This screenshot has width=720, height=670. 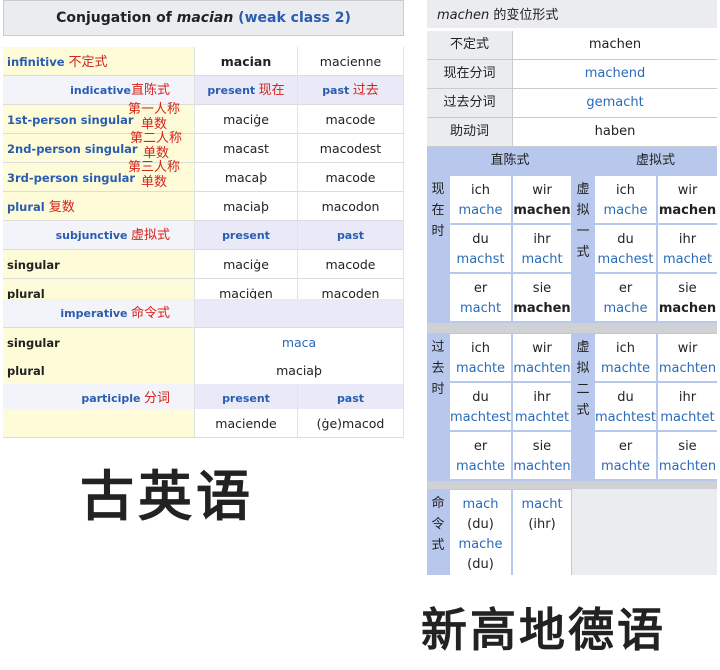 What do you see at coordinates (625, 455) in the screenshot?
I see `subj2-cell: er machte` at bounding box center [625, 455].